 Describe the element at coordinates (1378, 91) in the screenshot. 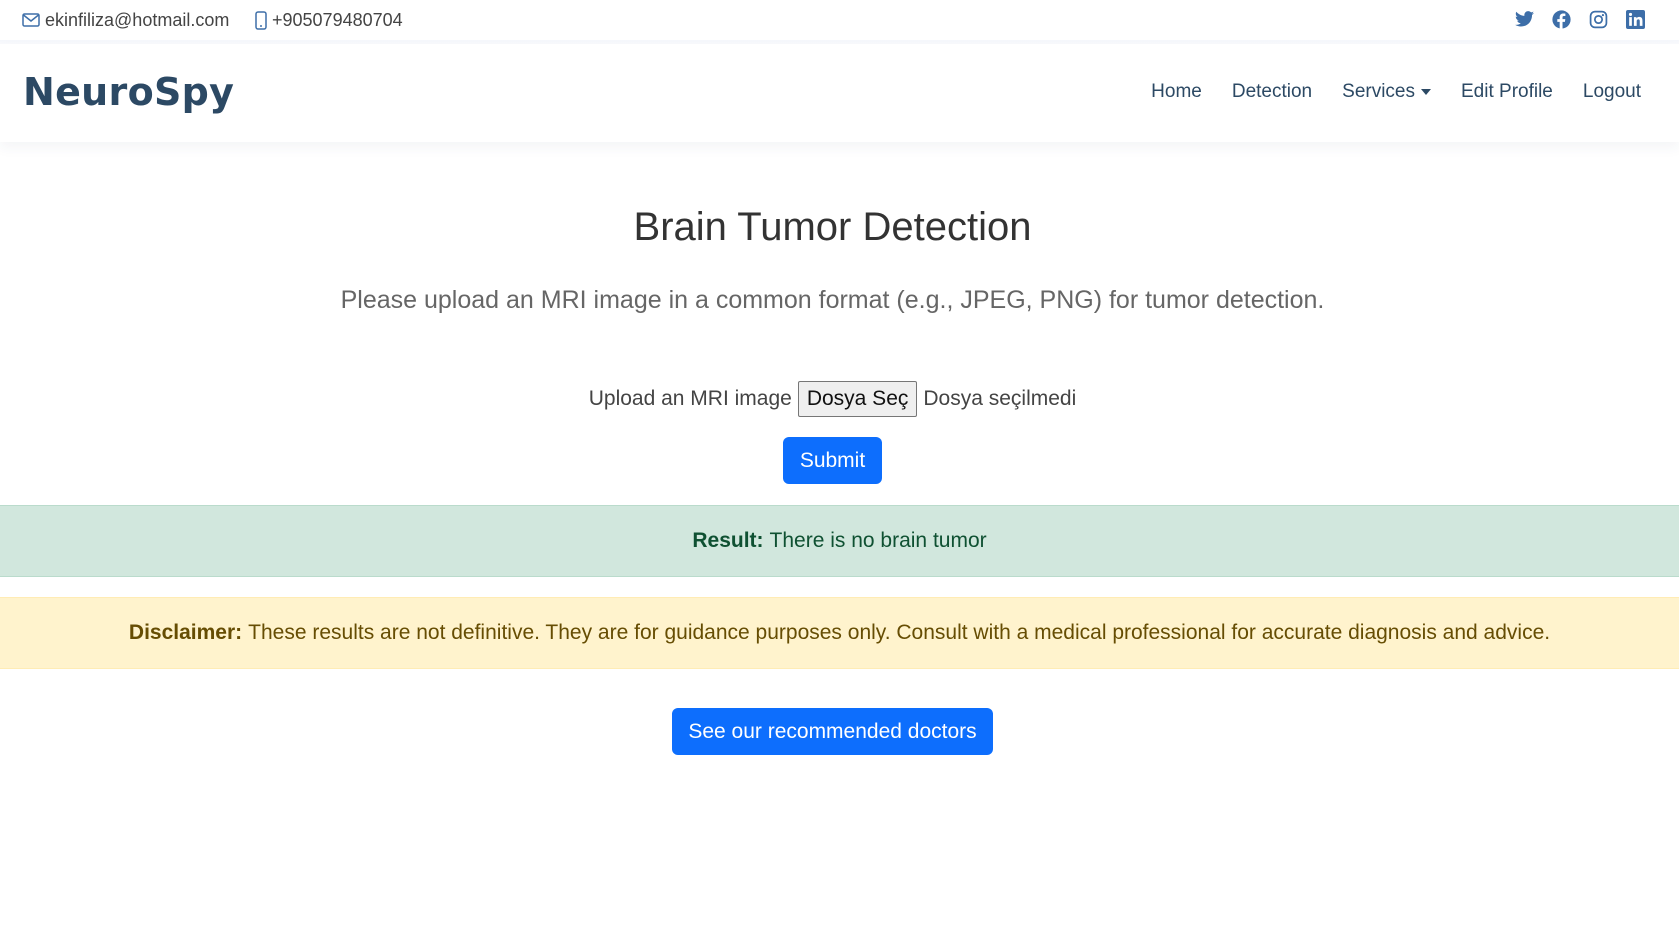

I see `nav-services-label: Services` at that location.